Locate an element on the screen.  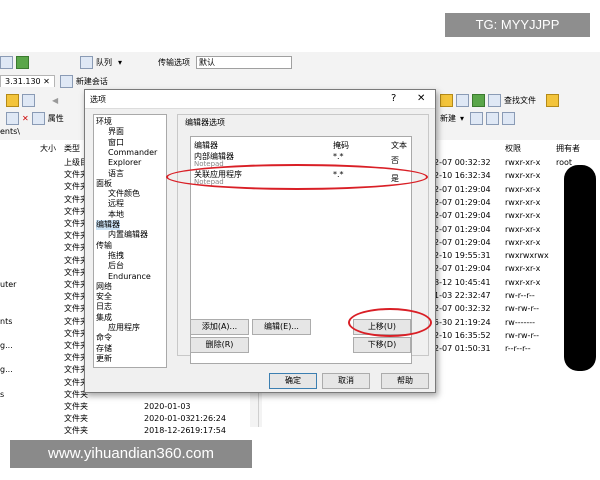
list-header-mask: 掩码 is located at coordinates (341, 145).